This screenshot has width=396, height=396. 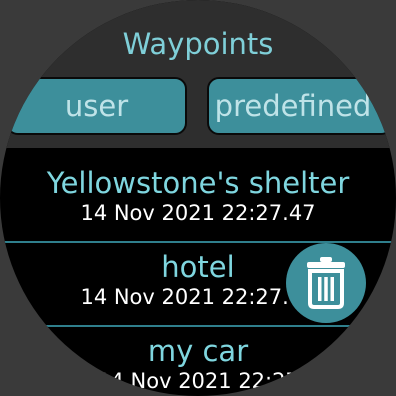 What do you see at coordinates (198, 351) in the screenshot?
I see `waypoint-name: my car` at bounding box center [198, 351].